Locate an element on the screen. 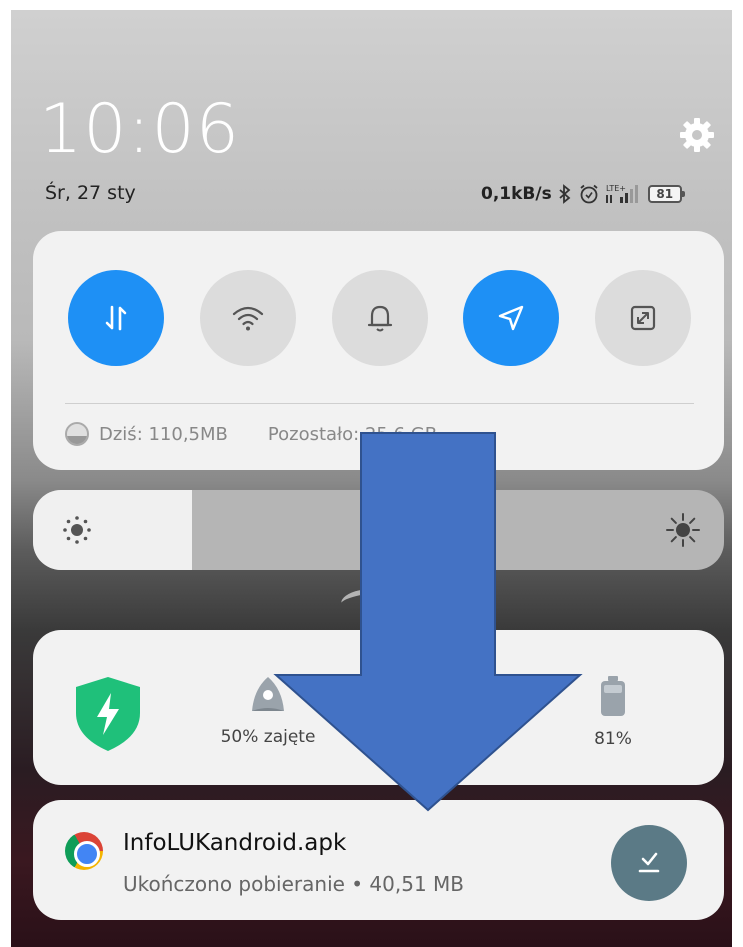 This screenshot has height=947, width=743. data-transfer-icon is located at coordinates (116, 318).